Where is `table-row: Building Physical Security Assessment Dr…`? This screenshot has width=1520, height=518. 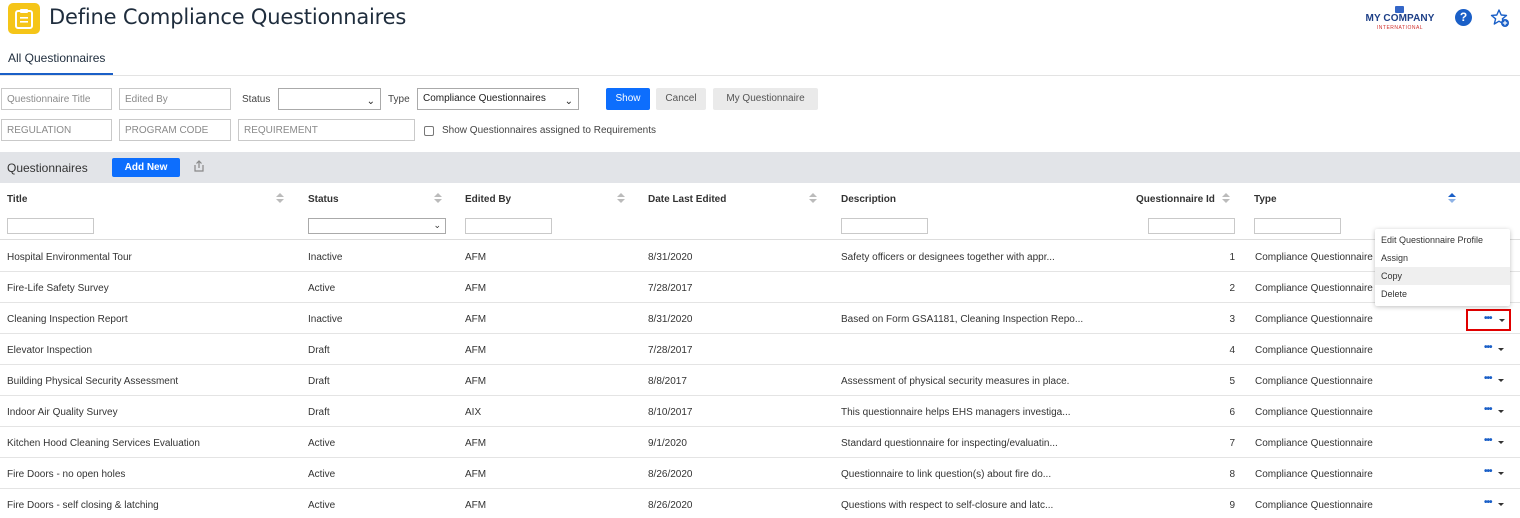 table-row: Building Physical Security Assessment Dr… is located at coordinates (760, 380).